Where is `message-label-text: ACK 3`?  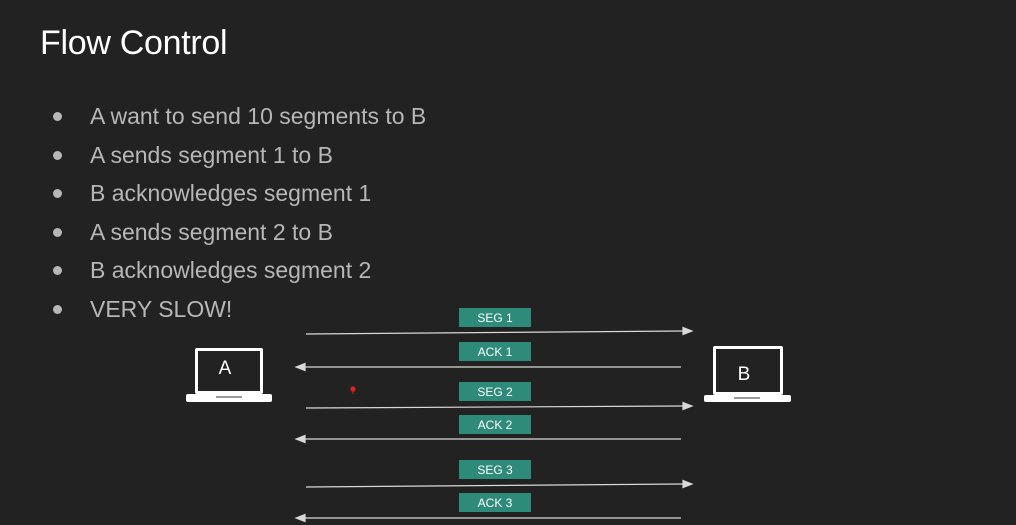
message-label-text: ACK 3 is located at coordinates (495, 503).